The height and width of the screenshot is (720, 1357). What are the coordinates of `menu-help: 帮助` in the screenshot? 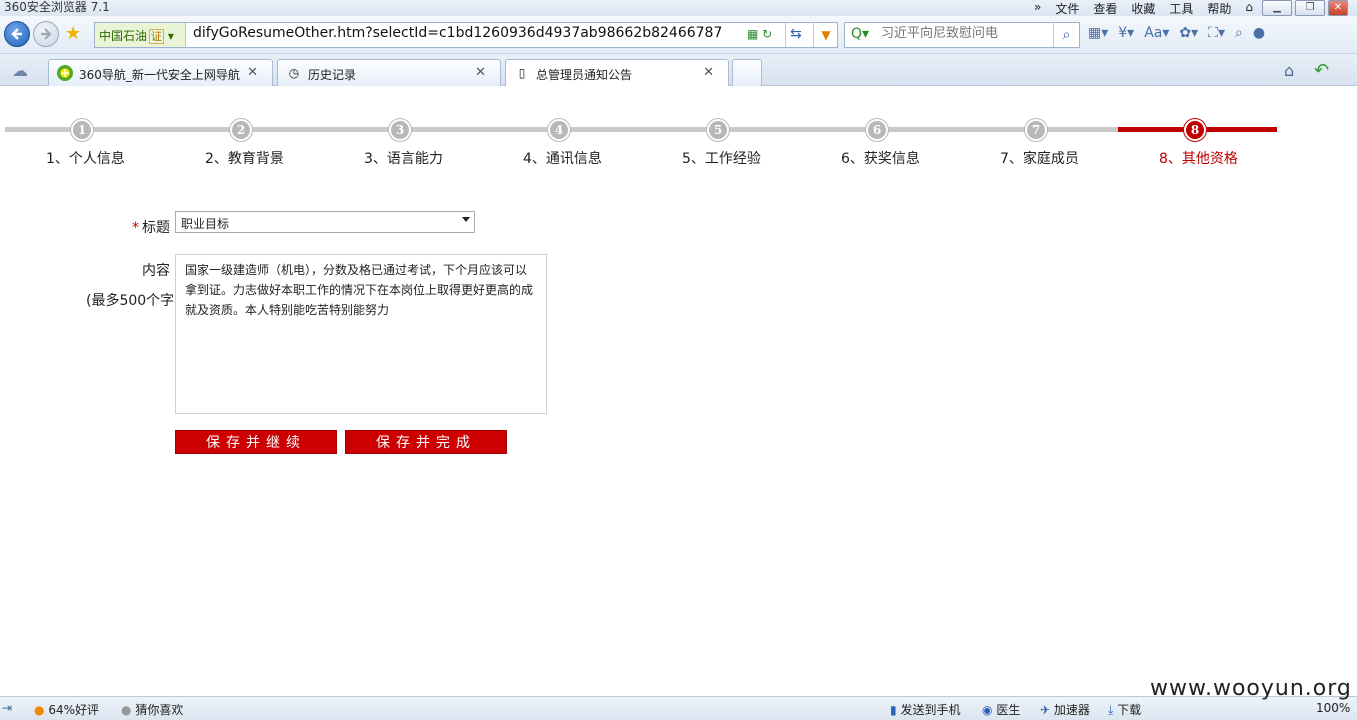 It's located at (1219, 8).